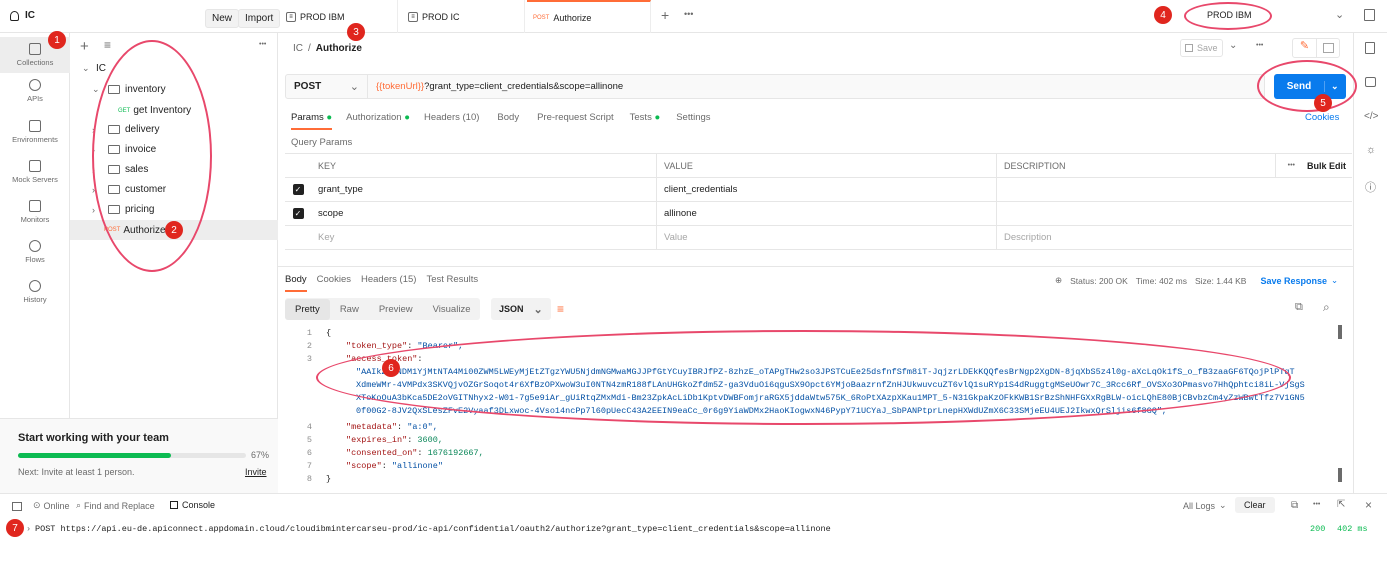  I want to click on save-response-button: Save Response, so click(1293, 281).